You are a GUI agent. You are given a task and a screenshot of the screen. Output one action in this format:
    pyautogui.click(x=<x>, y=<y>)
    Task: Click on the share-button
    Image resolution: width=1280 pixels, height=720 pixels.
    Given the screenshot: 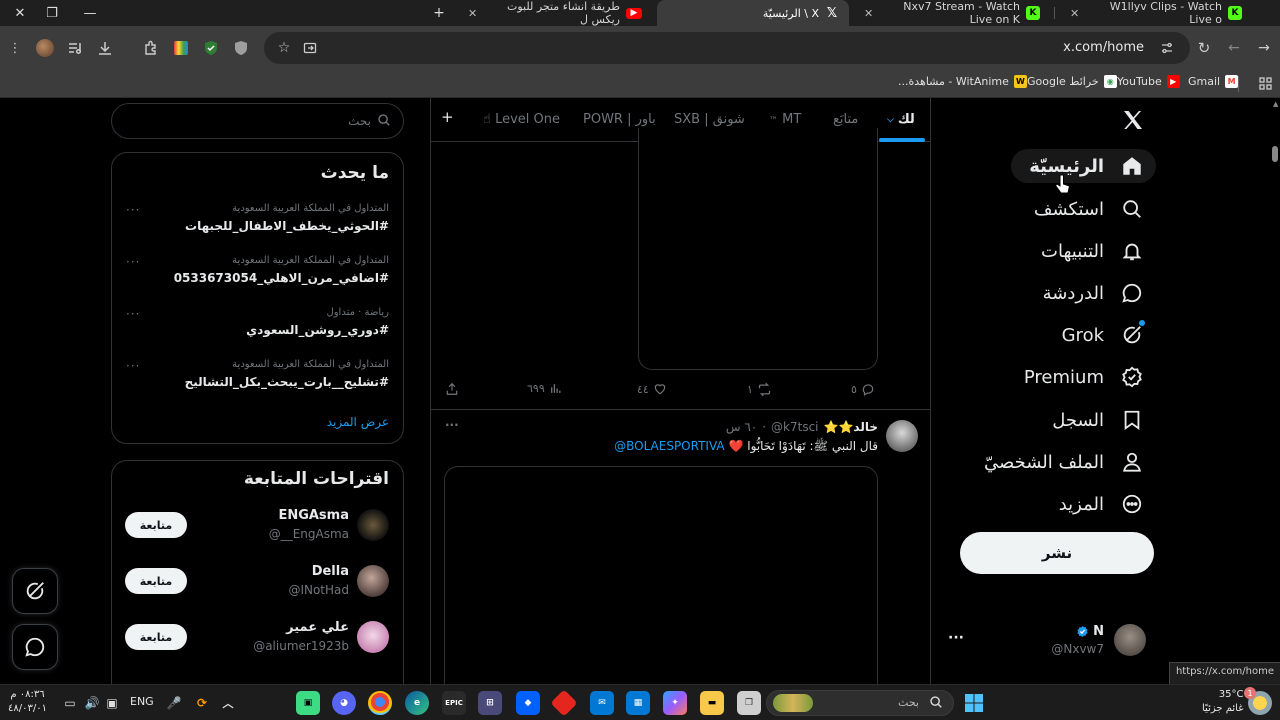 What is the action you would take?
    pyautogui.click(x=452, y=389)
    